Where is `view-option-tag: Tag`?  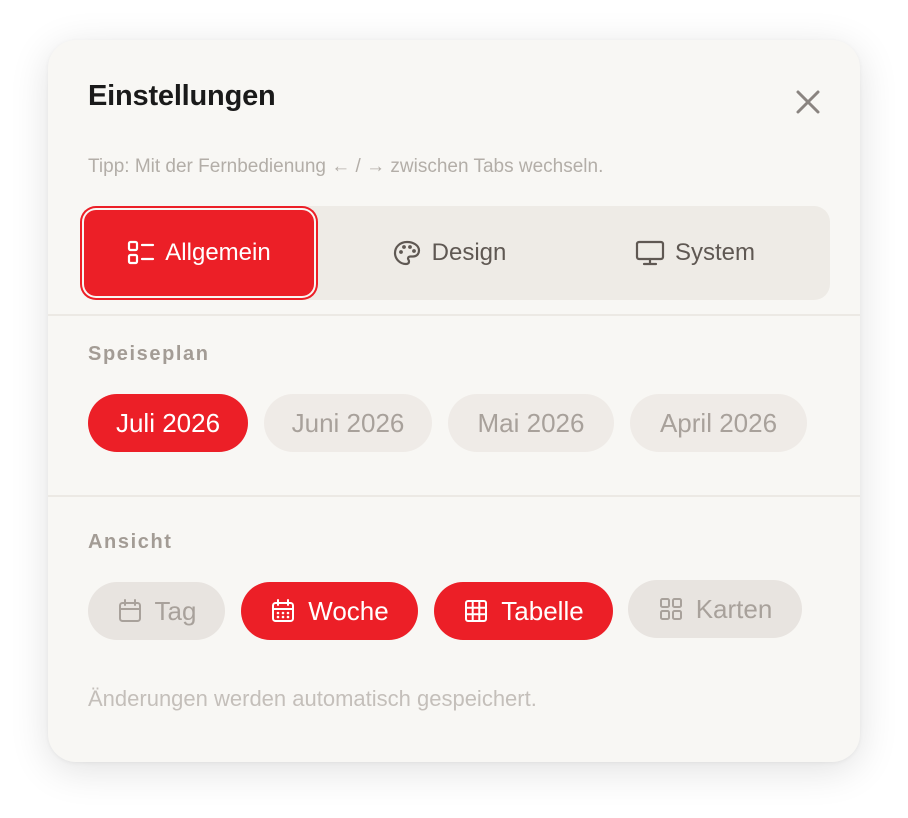 view-option-tag: Tag is located at coordinates (156, 611).